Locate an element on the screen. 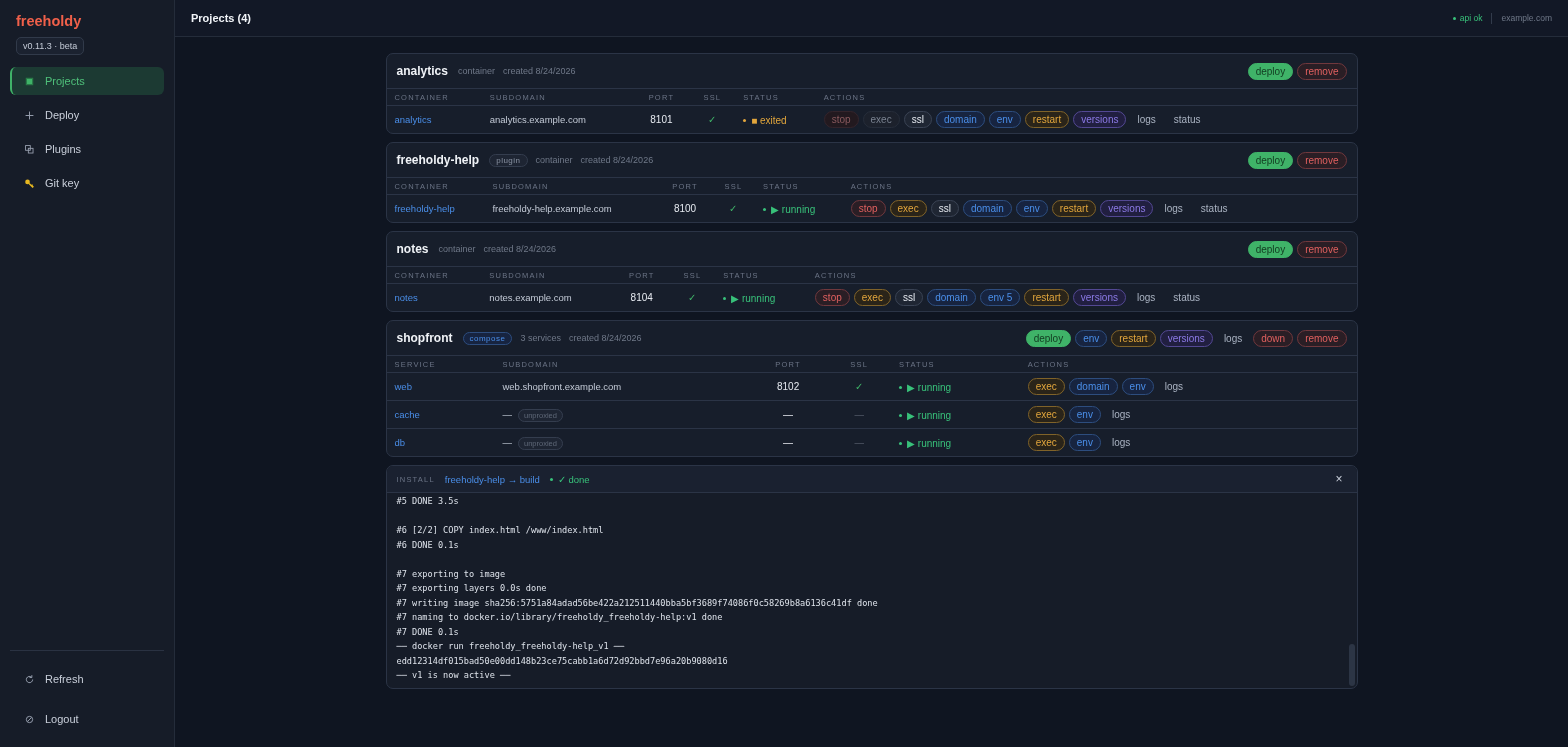 The width and height of the screenshot is (1568, 747). container-link: freeholdy-help is located at coordinates (424, 208).